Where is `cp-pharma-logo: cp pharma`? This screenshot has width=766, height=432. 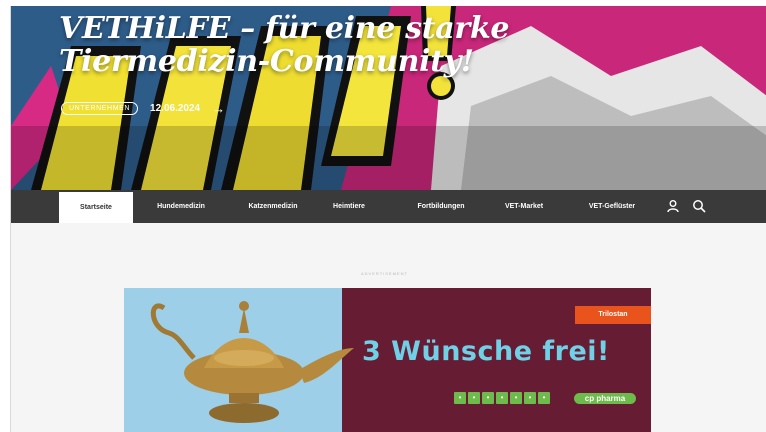
cp-pharma-logo: cp pharma is located at coordinates (605, 398).